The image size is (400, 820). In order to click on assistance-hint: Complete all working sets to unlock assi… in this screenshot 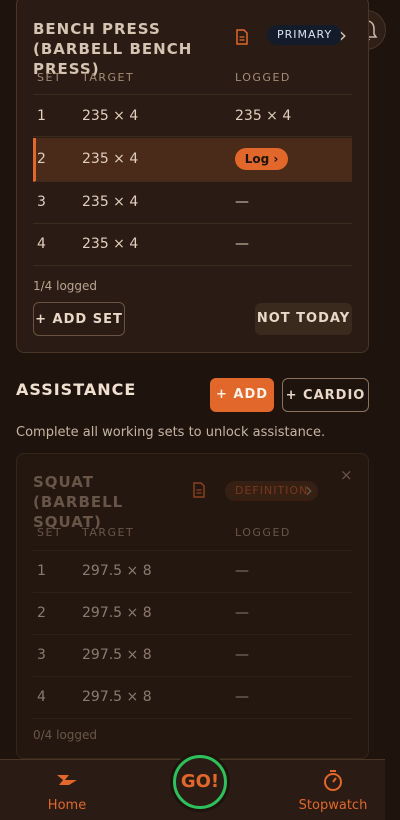, I will do `click(171, 432)`.